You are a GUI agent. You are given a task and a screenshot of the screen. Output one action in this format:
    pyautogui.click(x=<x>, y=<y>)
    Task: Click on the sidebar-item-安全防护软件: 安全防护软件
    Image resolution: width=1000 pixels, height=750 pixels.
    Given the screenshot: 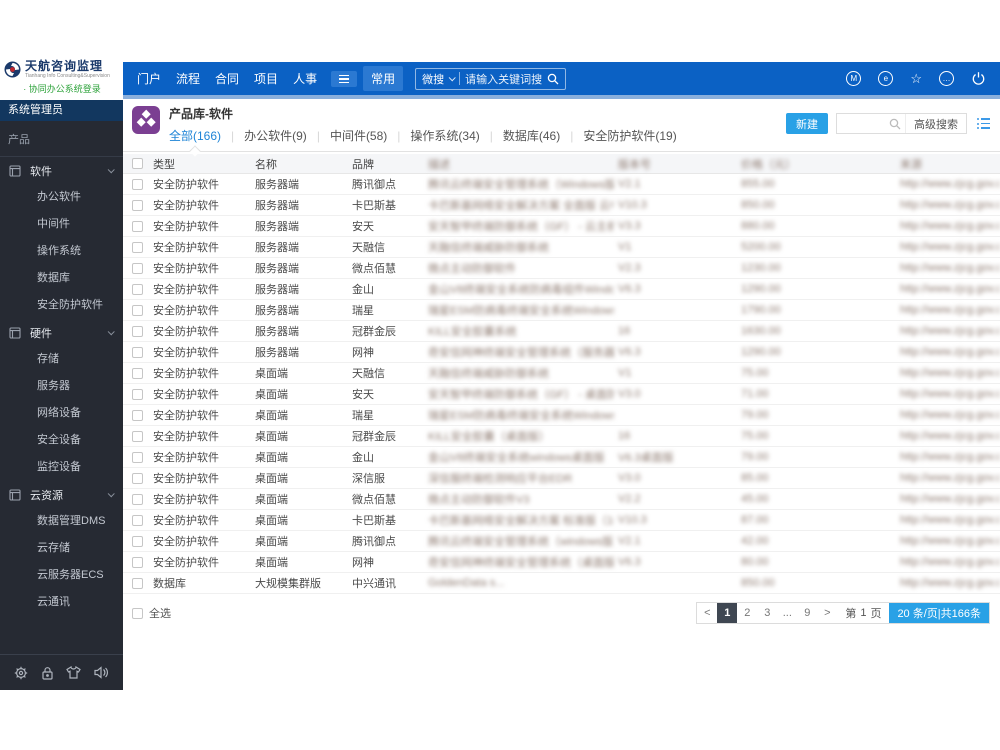 What is the action you would take?
    pyautogui.click(x=61, y=305)
    